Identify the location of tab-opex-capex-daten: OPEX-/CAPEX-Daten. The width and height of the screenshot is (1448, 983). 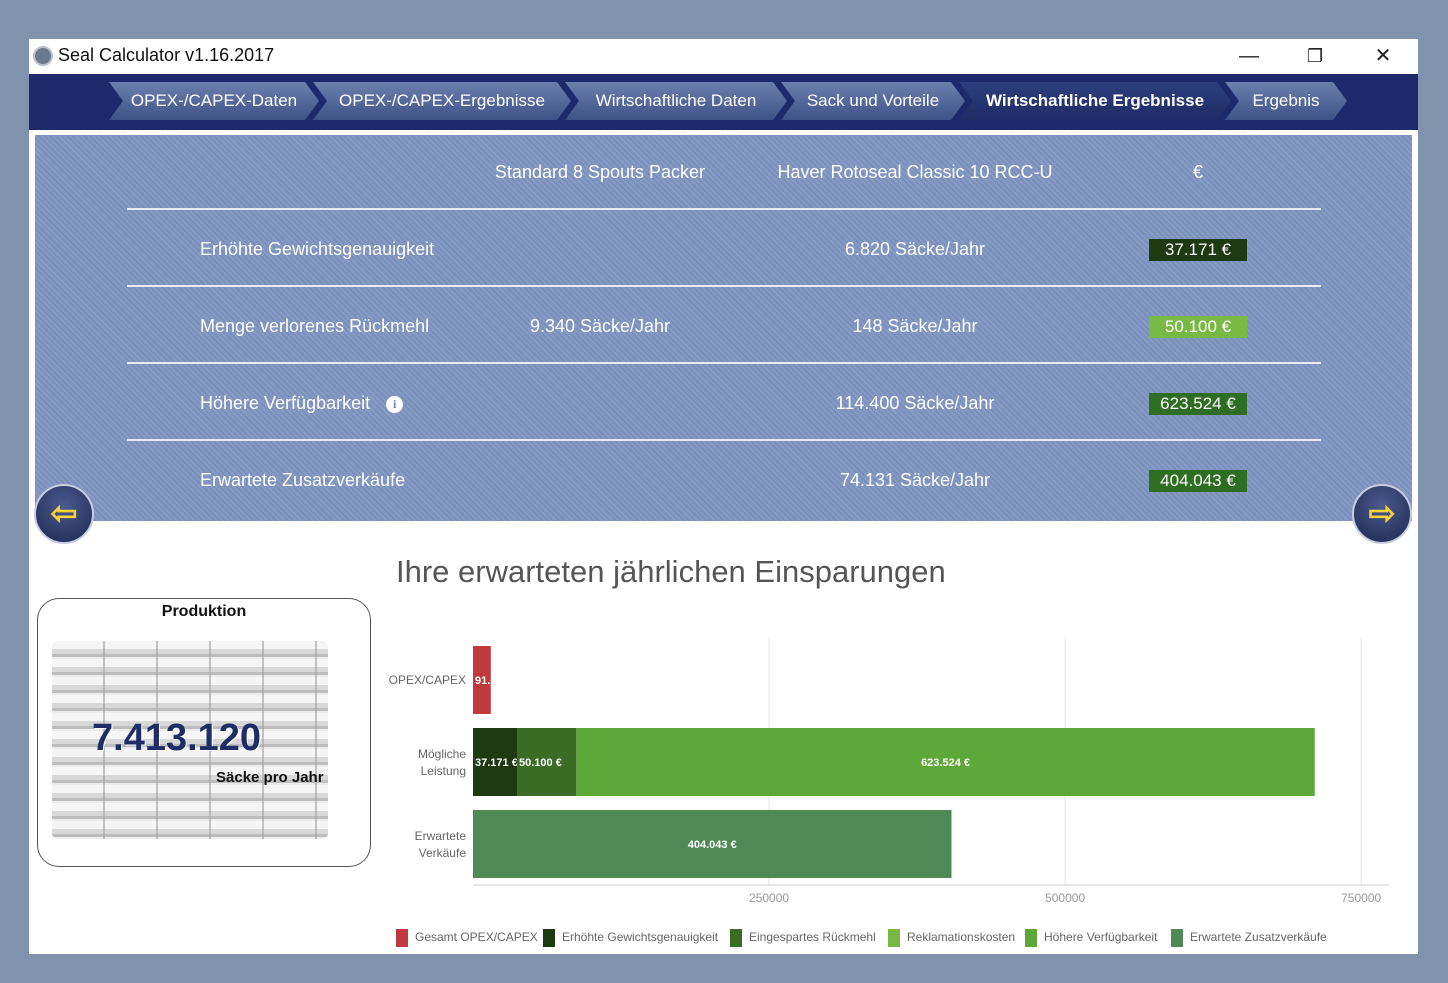
(214, 101).